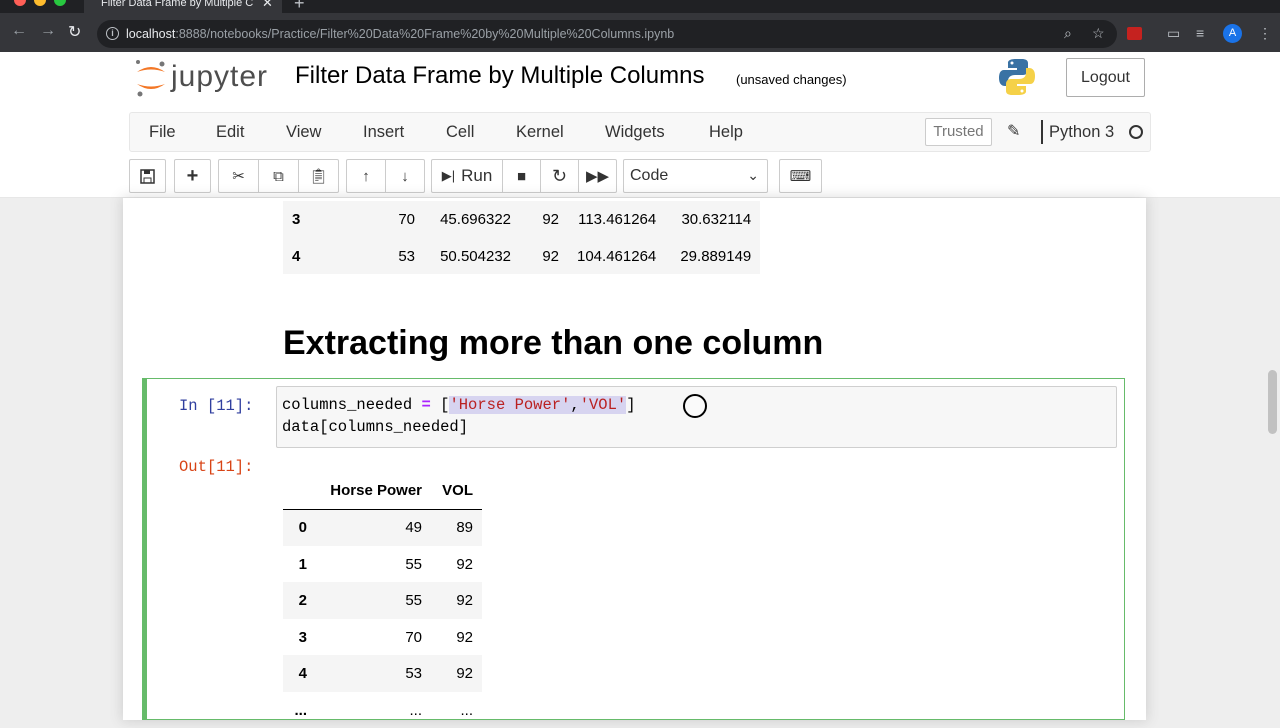 This screenshot has width=1280, height=728. I want to click on insert-cell-icon: +, so click(192, 176).